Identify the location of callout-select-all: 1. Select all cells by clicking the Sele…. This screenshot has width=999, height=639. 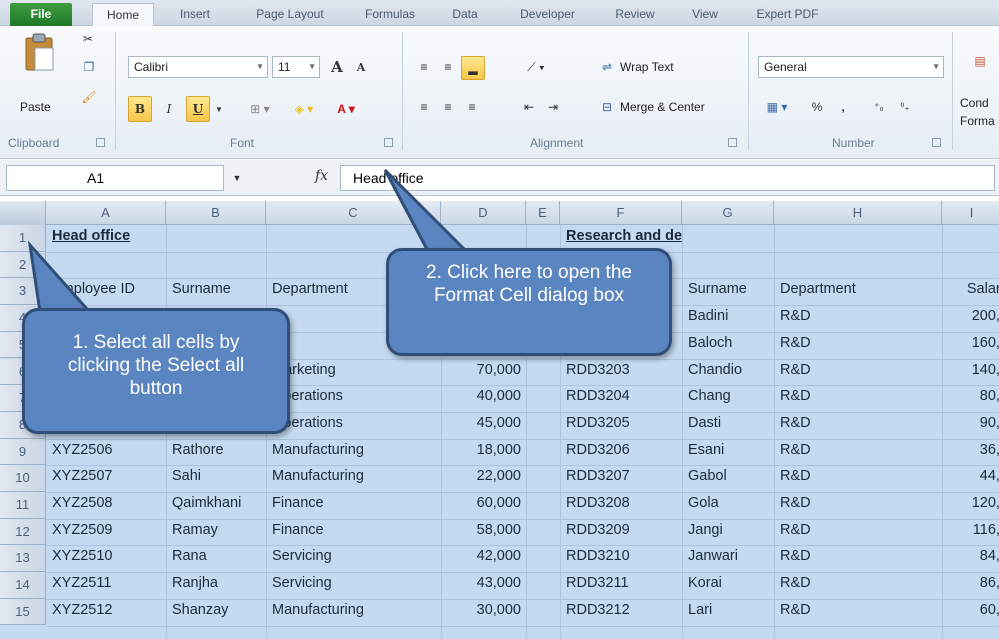
(156, 371).